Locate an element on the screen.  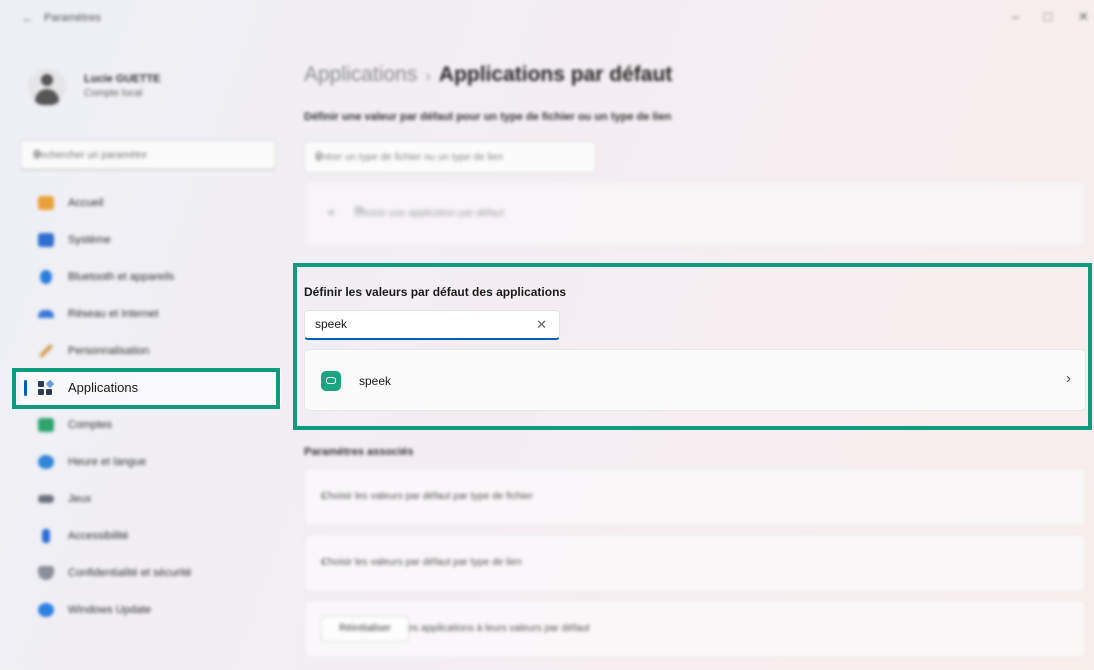
sidebar-item-label: Personnalisation is located at coordinates (109, 350).